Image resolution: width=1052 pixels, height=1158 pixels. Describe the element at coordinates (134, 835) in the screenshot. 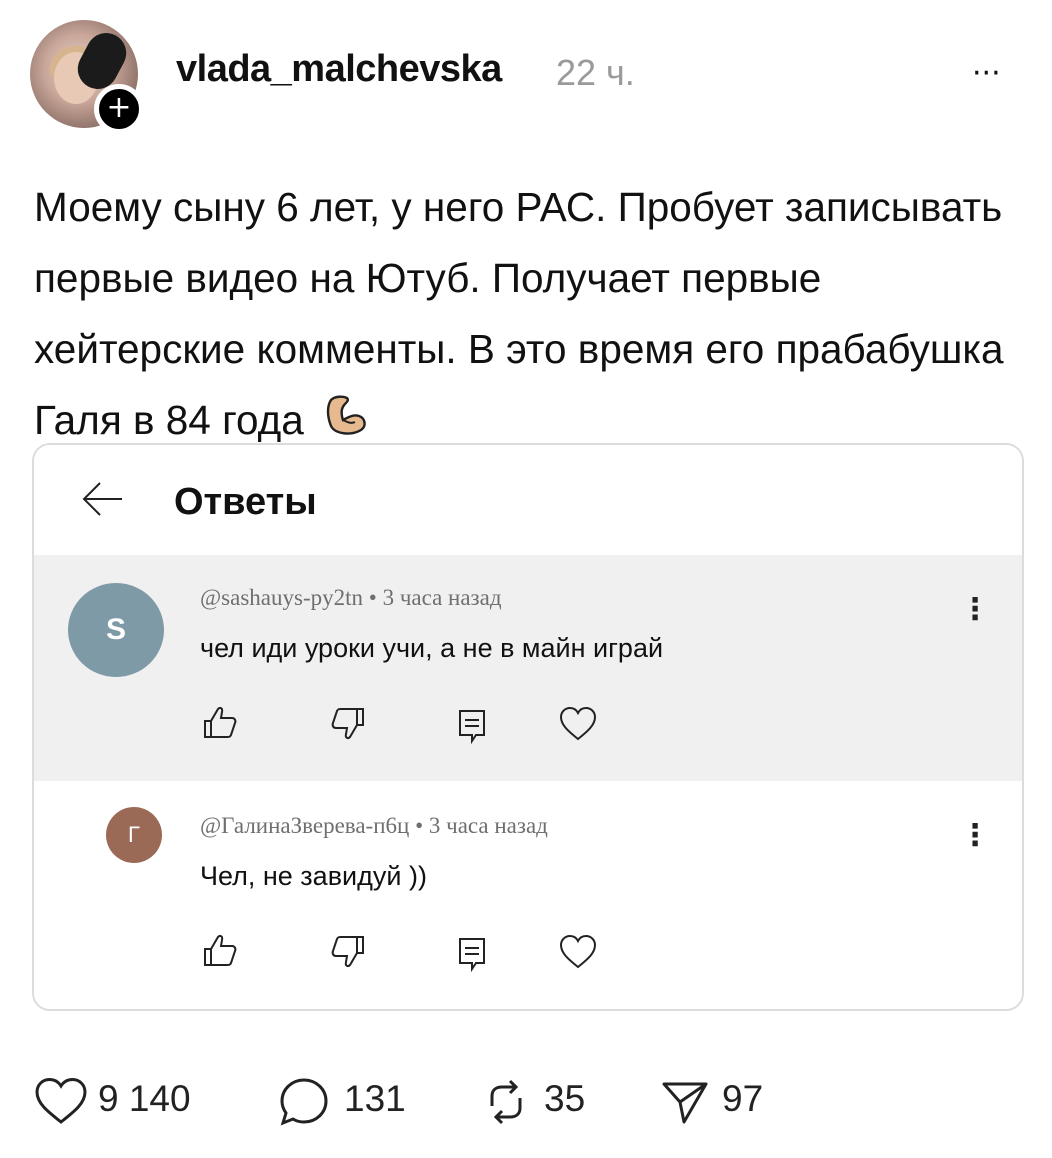

I see `commenter-avatar: Г` at that location.